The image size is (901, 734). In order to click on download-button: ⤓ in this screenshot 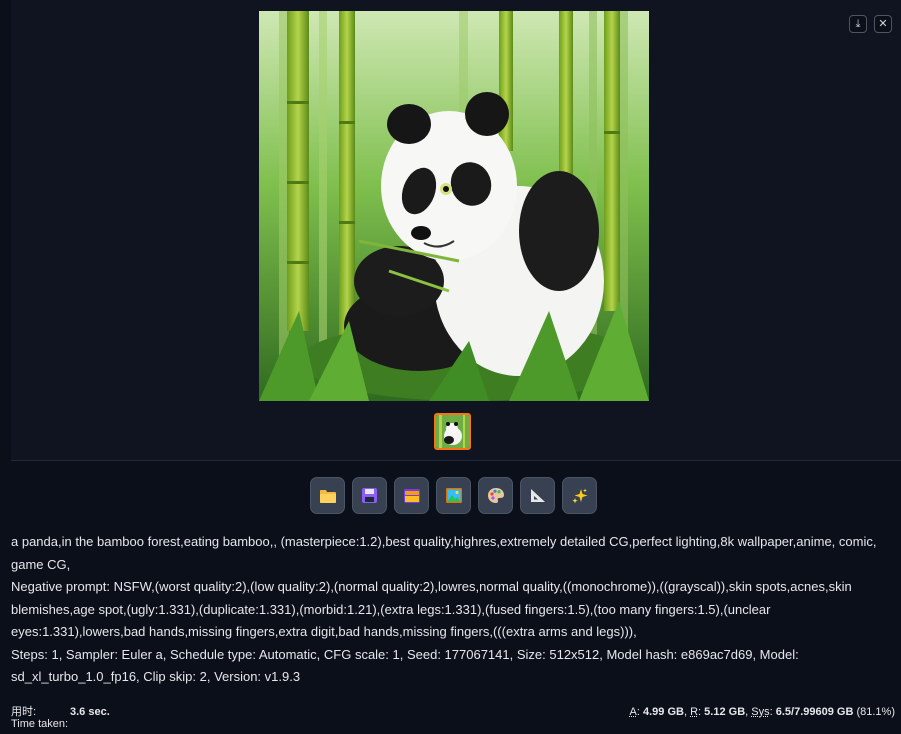, I will do `click(858, 24)`.